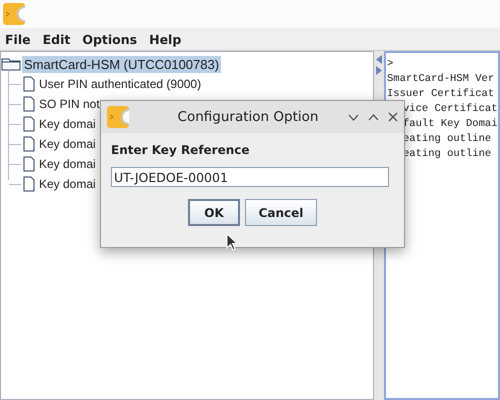  Describe the element at coordinates (440, 79) in the screenshot. I see `console-line: SmartCard-HSM Ver` at that location.